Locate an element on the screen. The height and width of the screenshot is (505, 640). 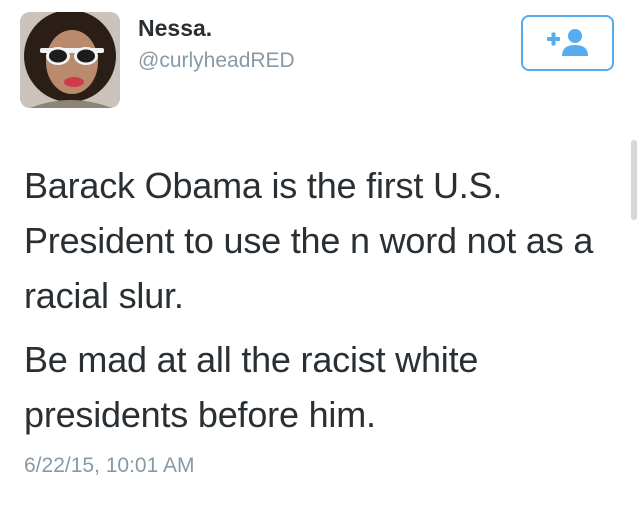
author-display-name: Nessa. is located at coordinates (175, 28).